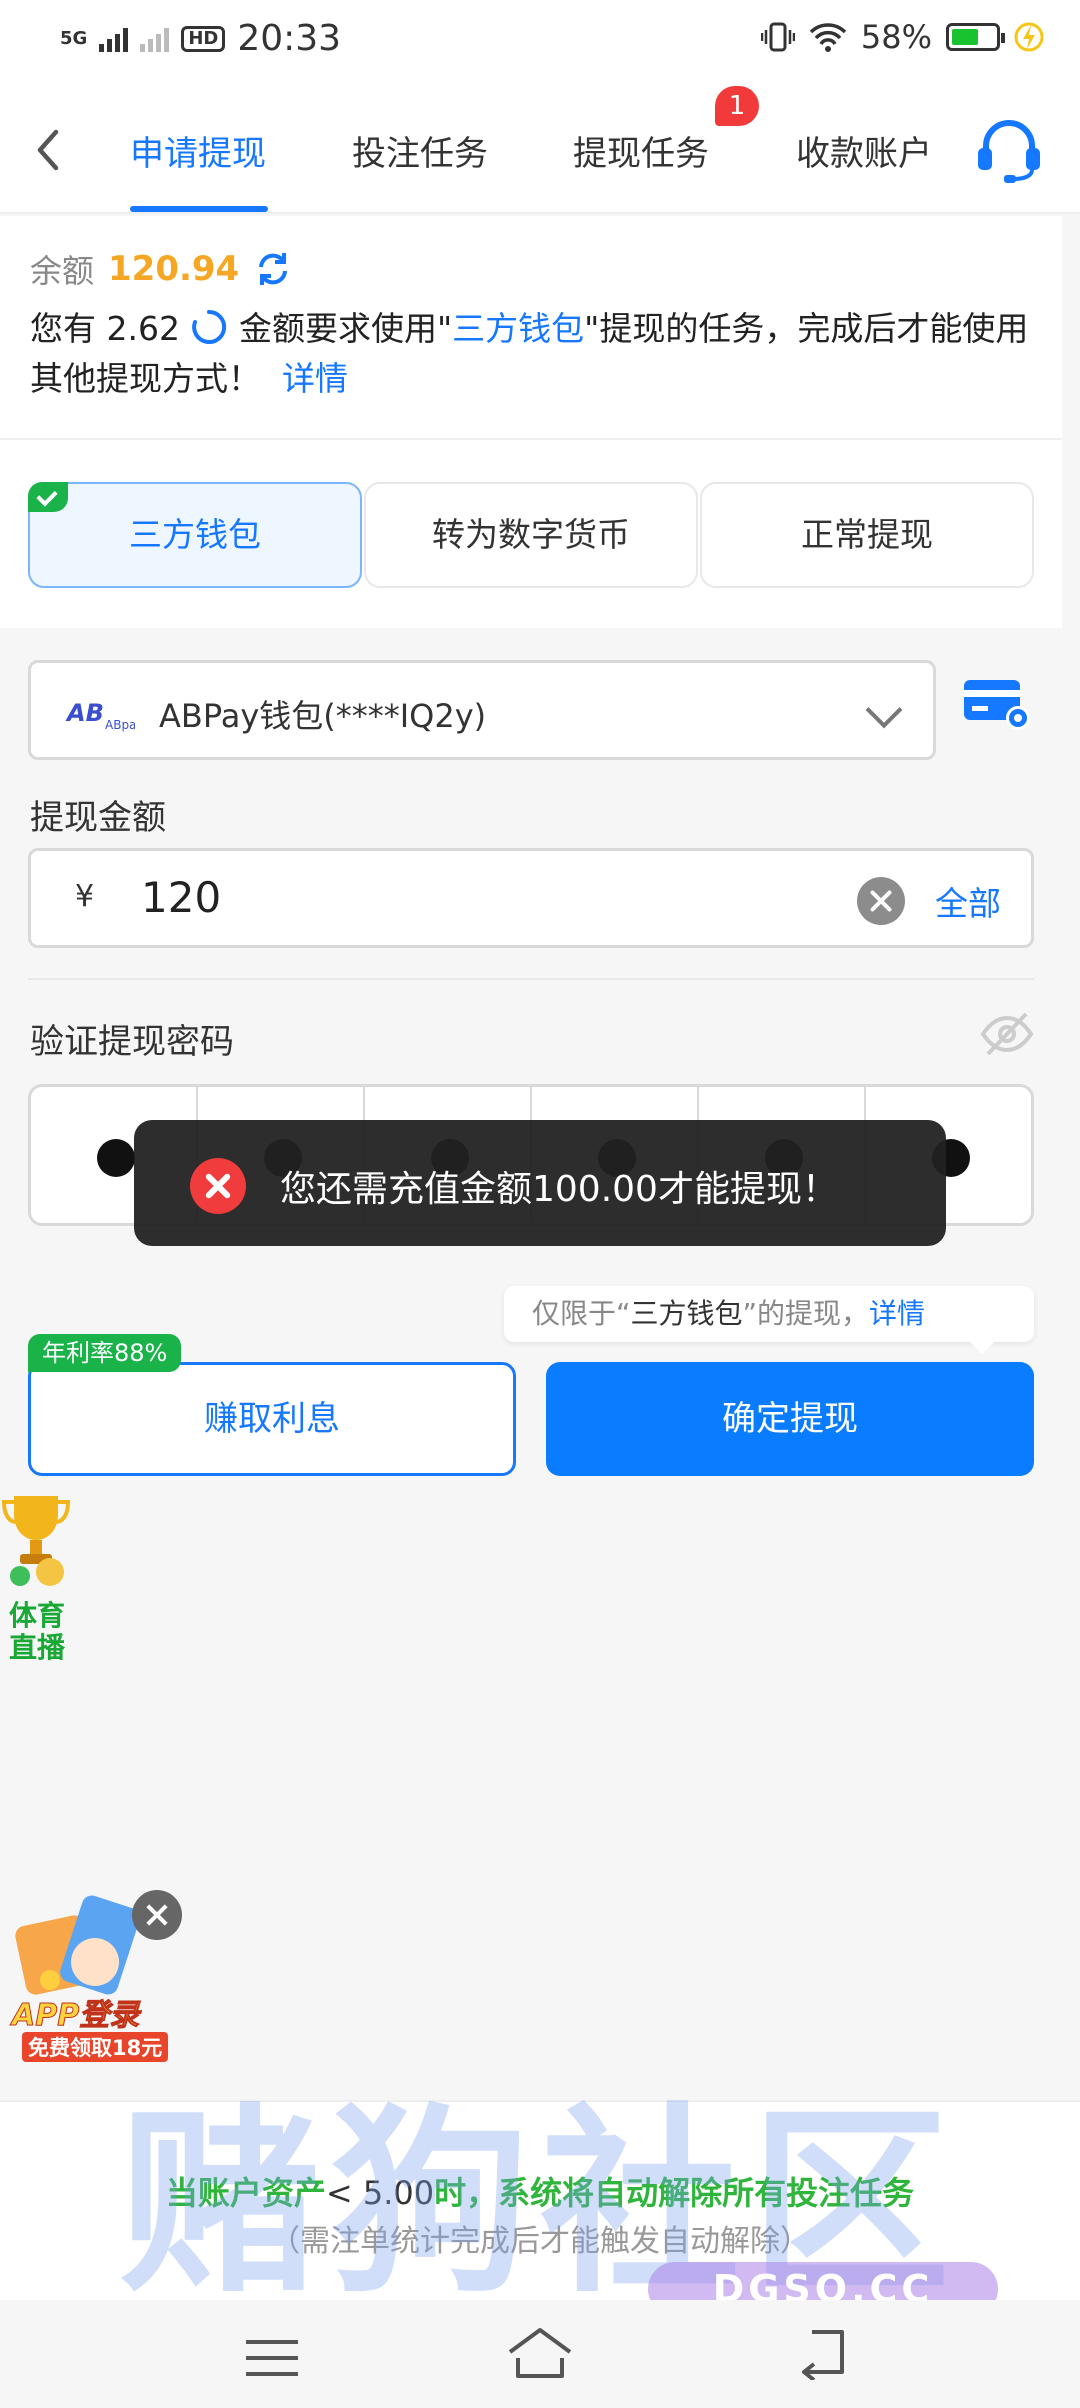 This screenshot has width=1080, height=2408. I want to click on back-nav-icon, so click(822, 2352).